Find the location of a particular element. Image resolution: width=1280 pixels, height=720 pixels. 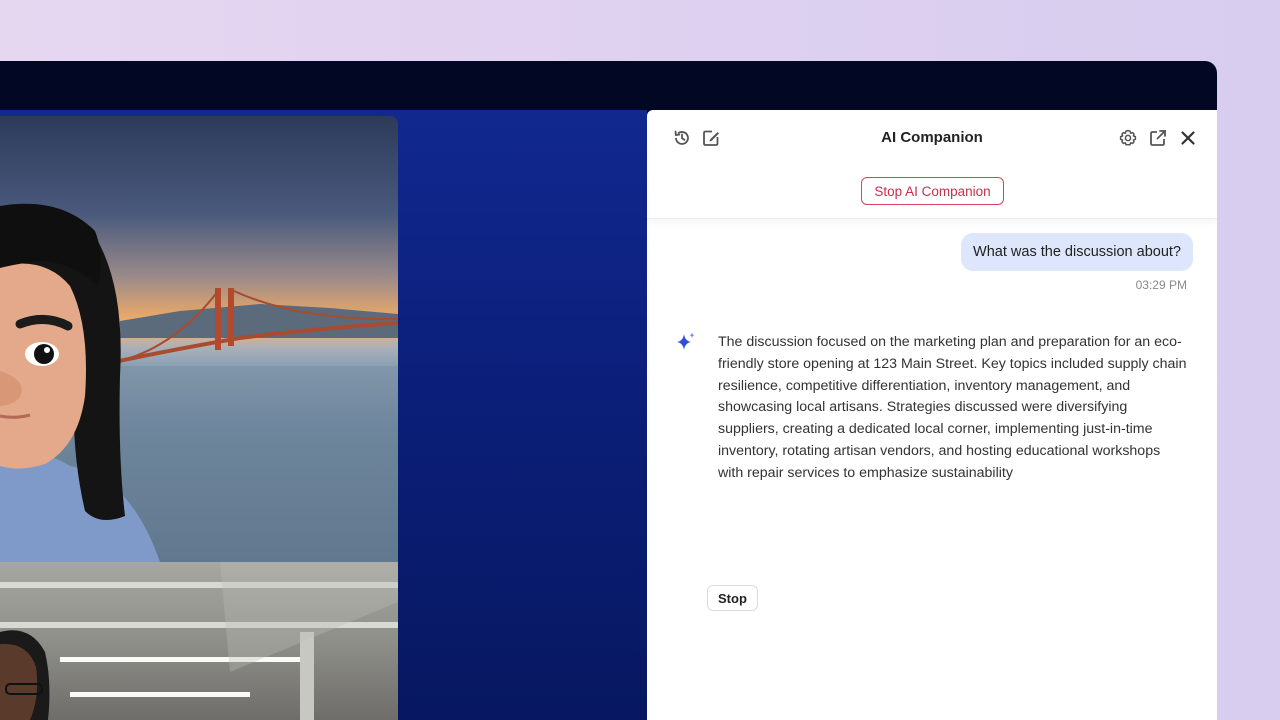

video-tile-participant is located at coordinates (199, 641).